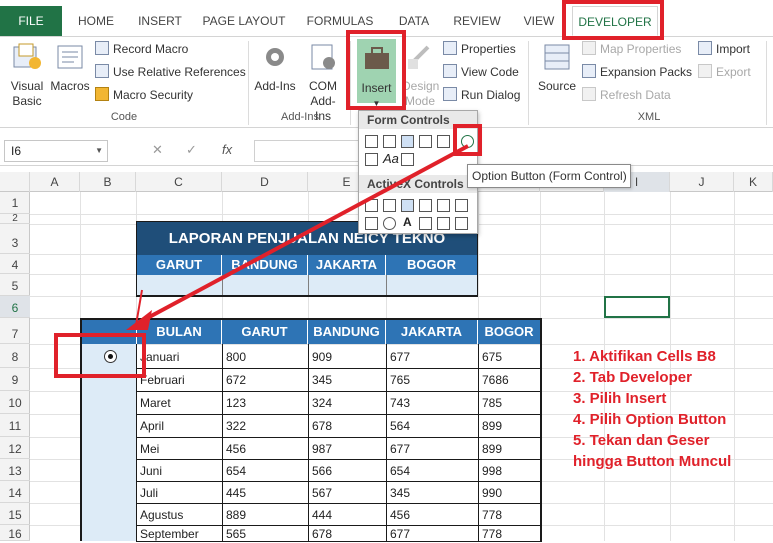 The height and width of the screenshot is (543, 773). What do you see at coordinates (157, 150) in the screenshot?
I see `cancel-icon: ✕` at bounding box center [157, 150].